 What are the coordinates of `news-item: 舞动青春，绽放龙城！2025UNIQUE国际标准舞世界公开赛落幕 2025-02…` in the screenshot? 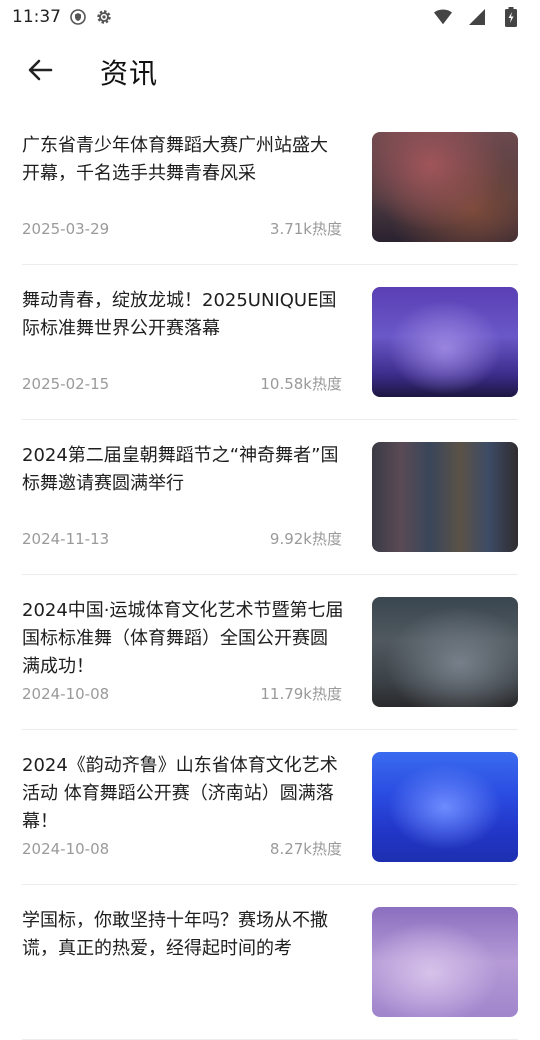 It's located at (270, 342).